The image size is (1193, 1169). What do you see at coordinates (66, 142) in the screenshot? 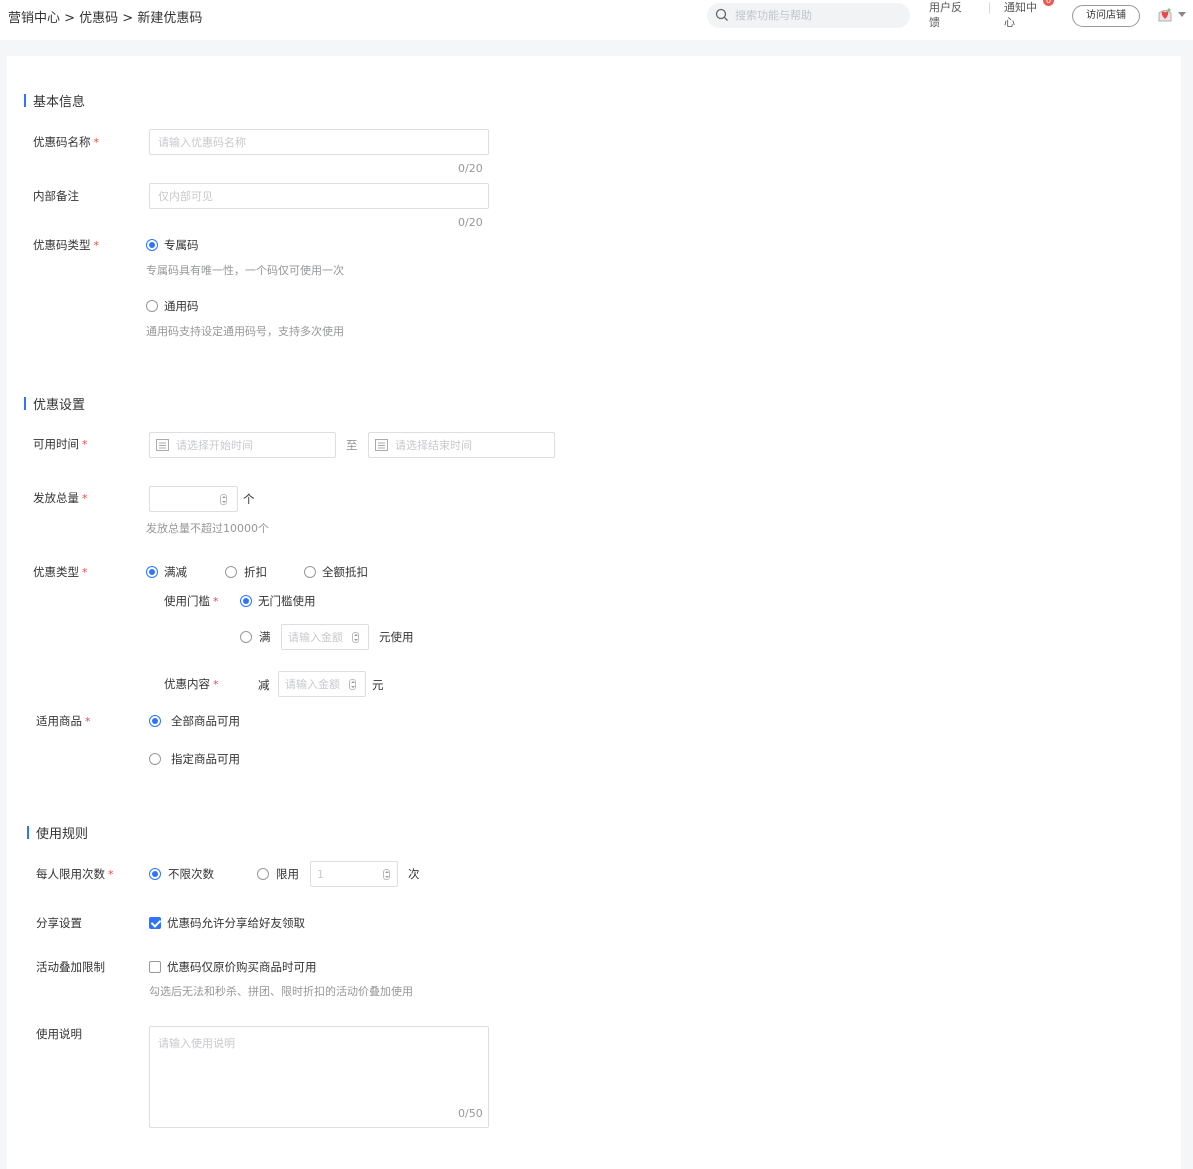
I see `name-label: 优惠码名称 *` at bounding box center [66, 142].